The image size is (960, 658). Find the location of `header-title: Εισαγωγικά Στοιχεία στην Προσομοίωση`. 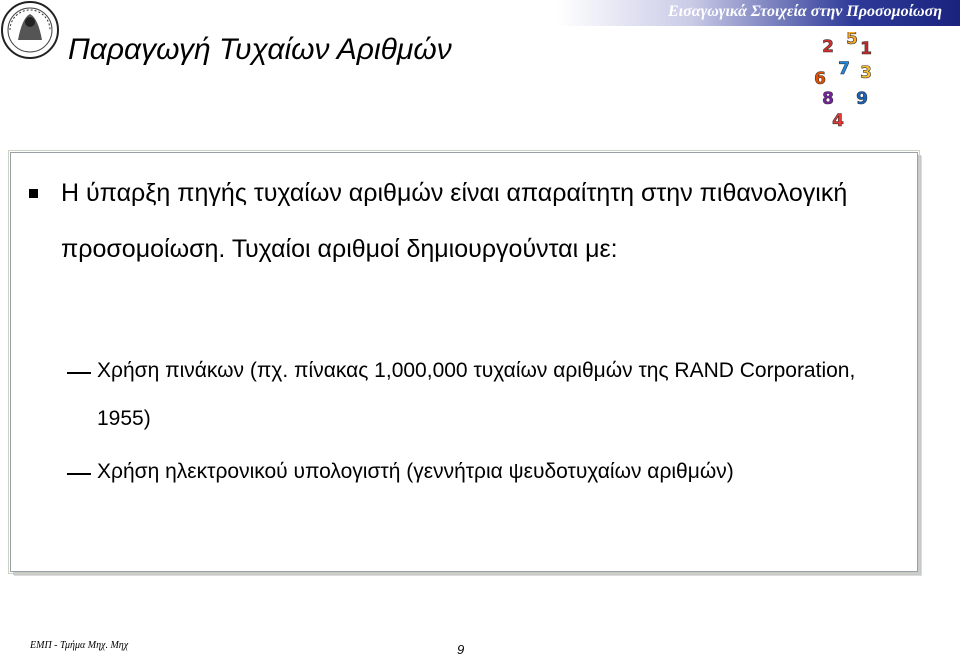

header-title: Εισαγωγικά Στοιχεία στην Προσομοίωση is located at coordinates (804, 11).